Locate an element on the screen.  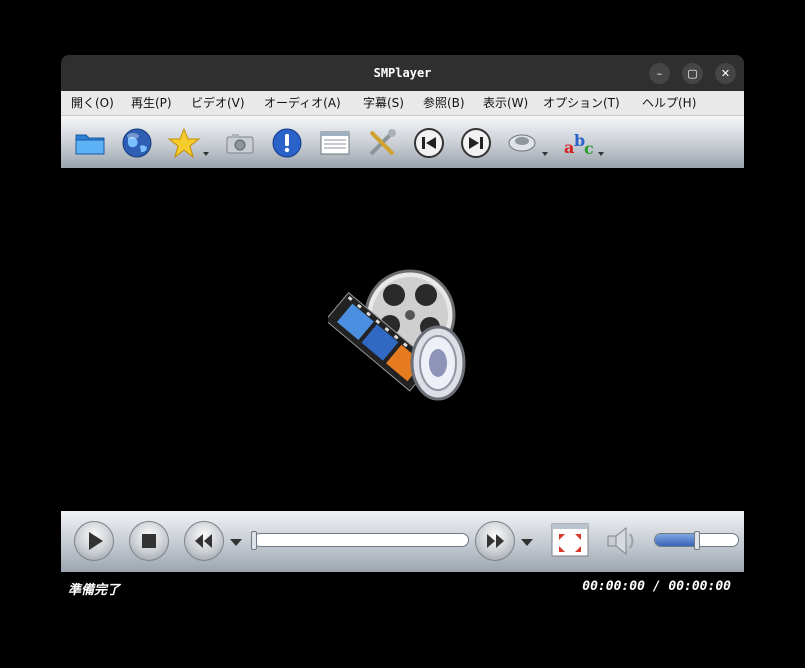
audio-track-dropdown-arrow is located at coordinates (545, 154).